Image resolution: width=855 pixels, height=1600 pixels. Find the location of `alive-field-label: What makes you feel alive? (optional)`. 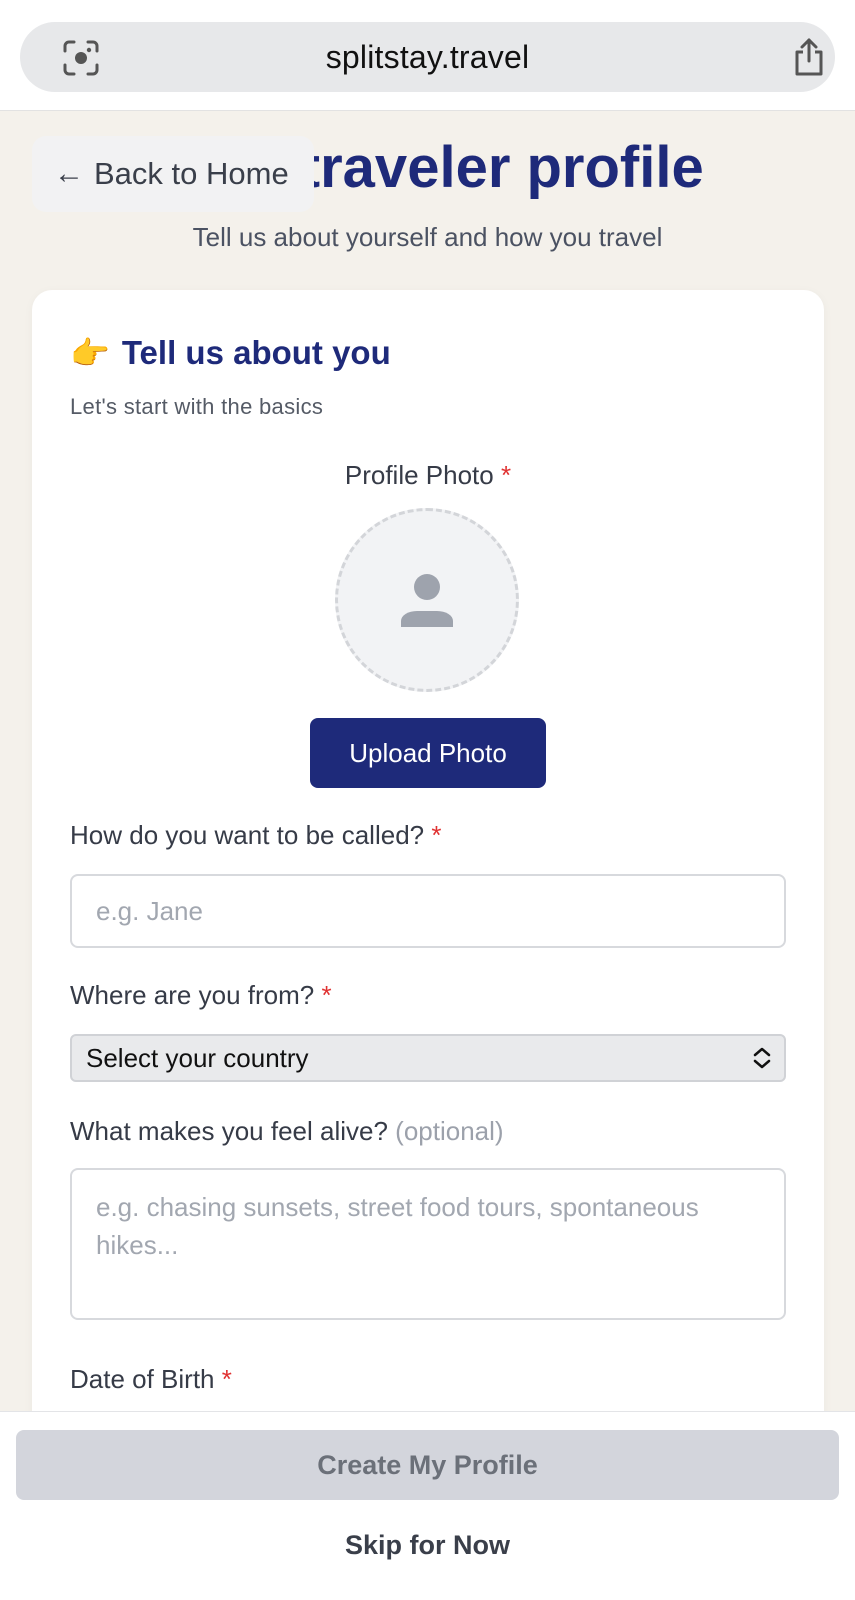

alive-field-label: What makes you feel alive? (optional) is located at coordinates (287, 1131).